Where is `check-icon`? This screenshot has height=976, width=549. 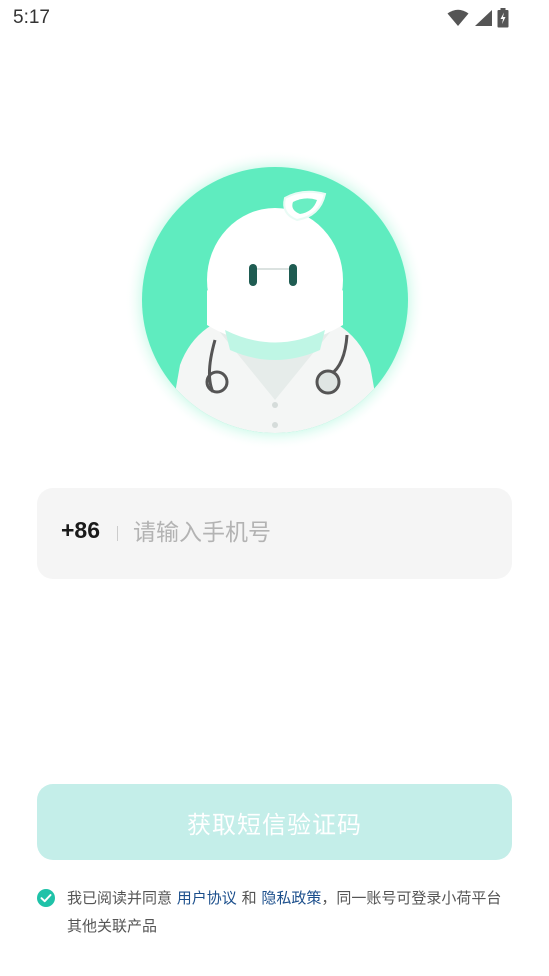
check-icon is located at coordinates (46, 898).